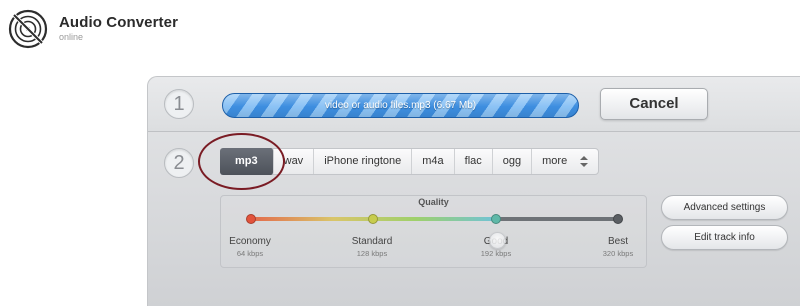 The height and width of the screenshot is (306, 800). Describe the element at coordinates (372, 241) in the screenshot. I see `level-name: Standard` at that location.